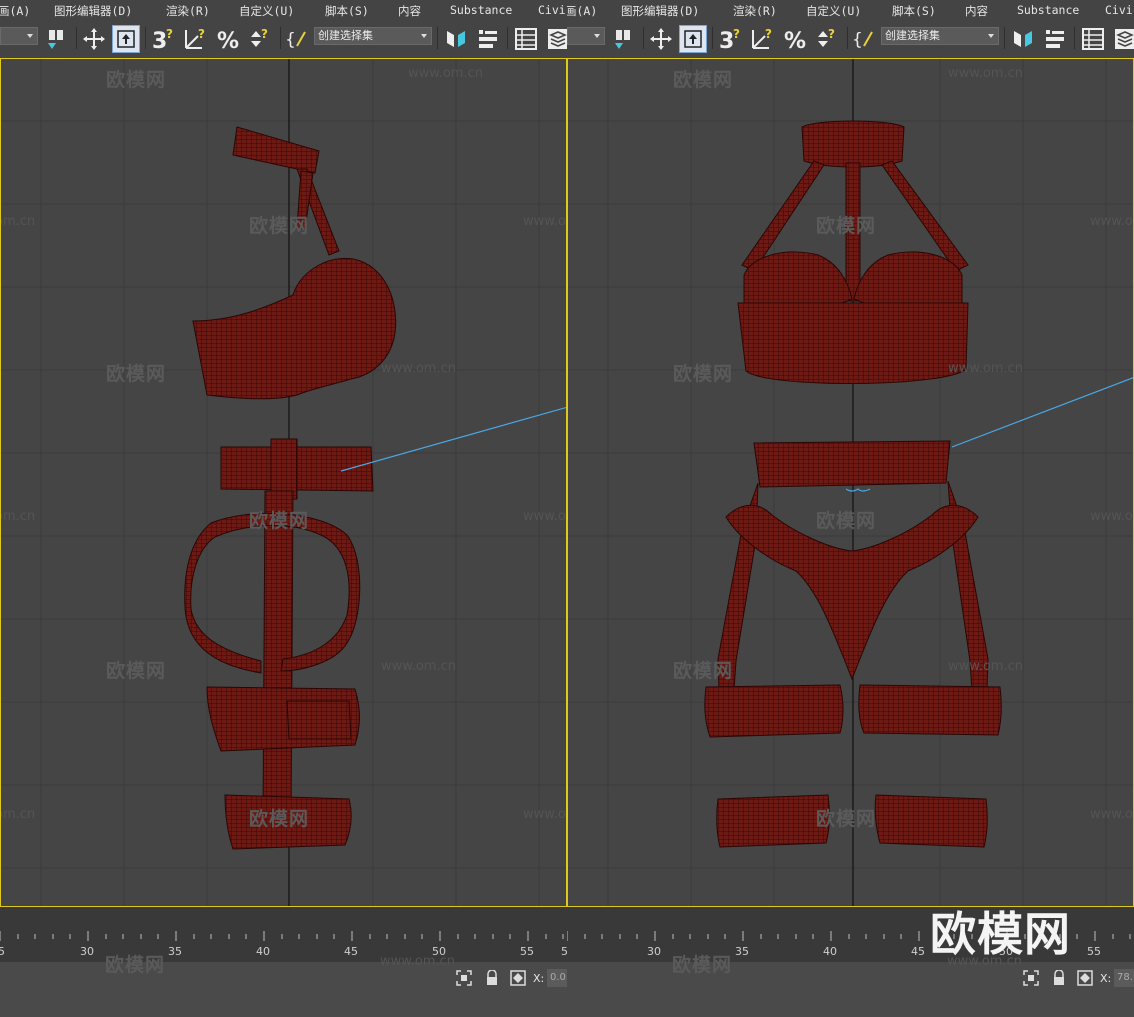 Image resolution: width=1134 pixels, height=1017 pixels. I want to click on watermark-url: om.cn, so click(18, 221).